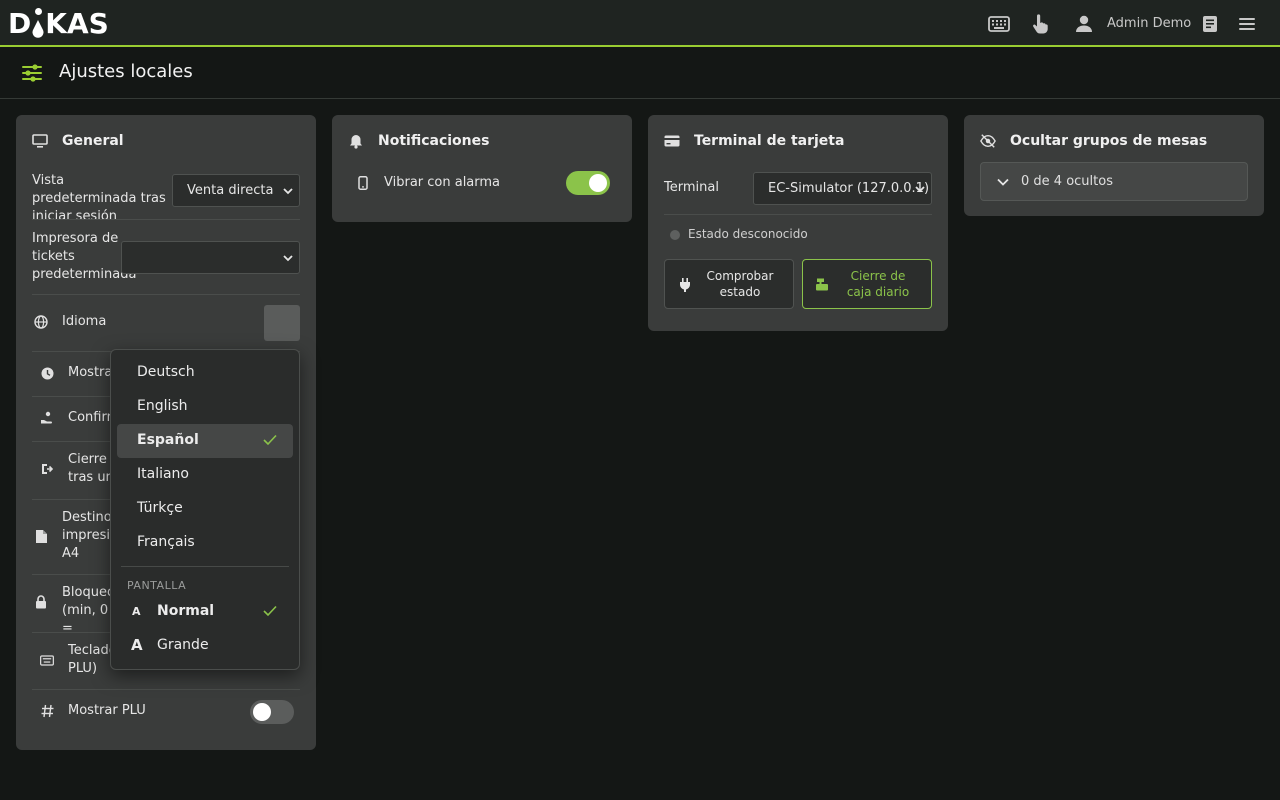 The height and width of the screenshot is (800, 1280). Describe the element at coordinates (230, 190) in the screenshot. I see `default-view-value: Venta directa` at that location.